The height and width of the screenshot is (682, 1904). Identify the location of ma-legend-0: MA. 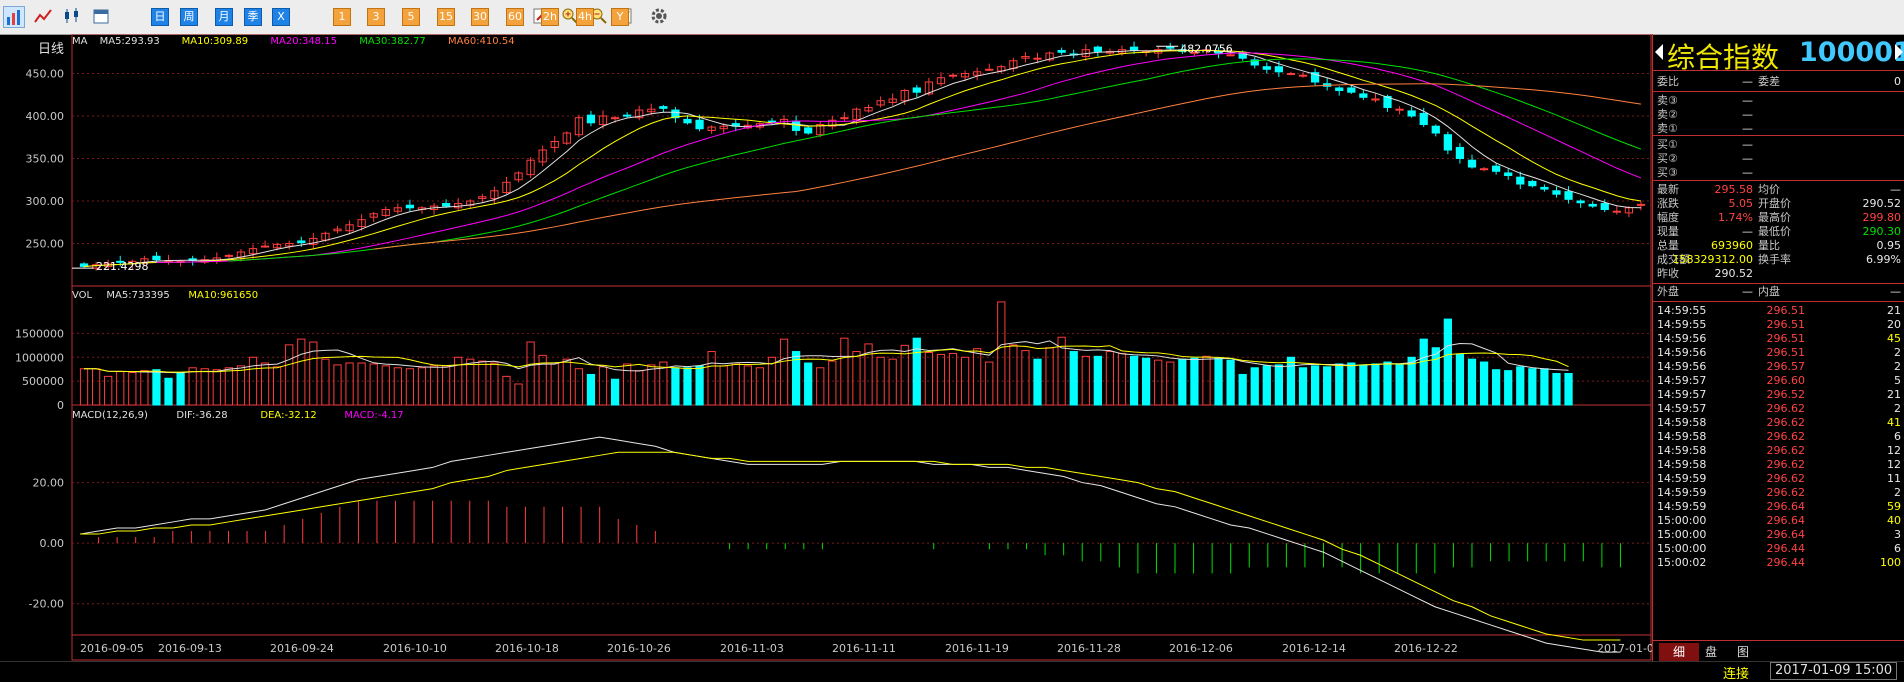
(80, 41).